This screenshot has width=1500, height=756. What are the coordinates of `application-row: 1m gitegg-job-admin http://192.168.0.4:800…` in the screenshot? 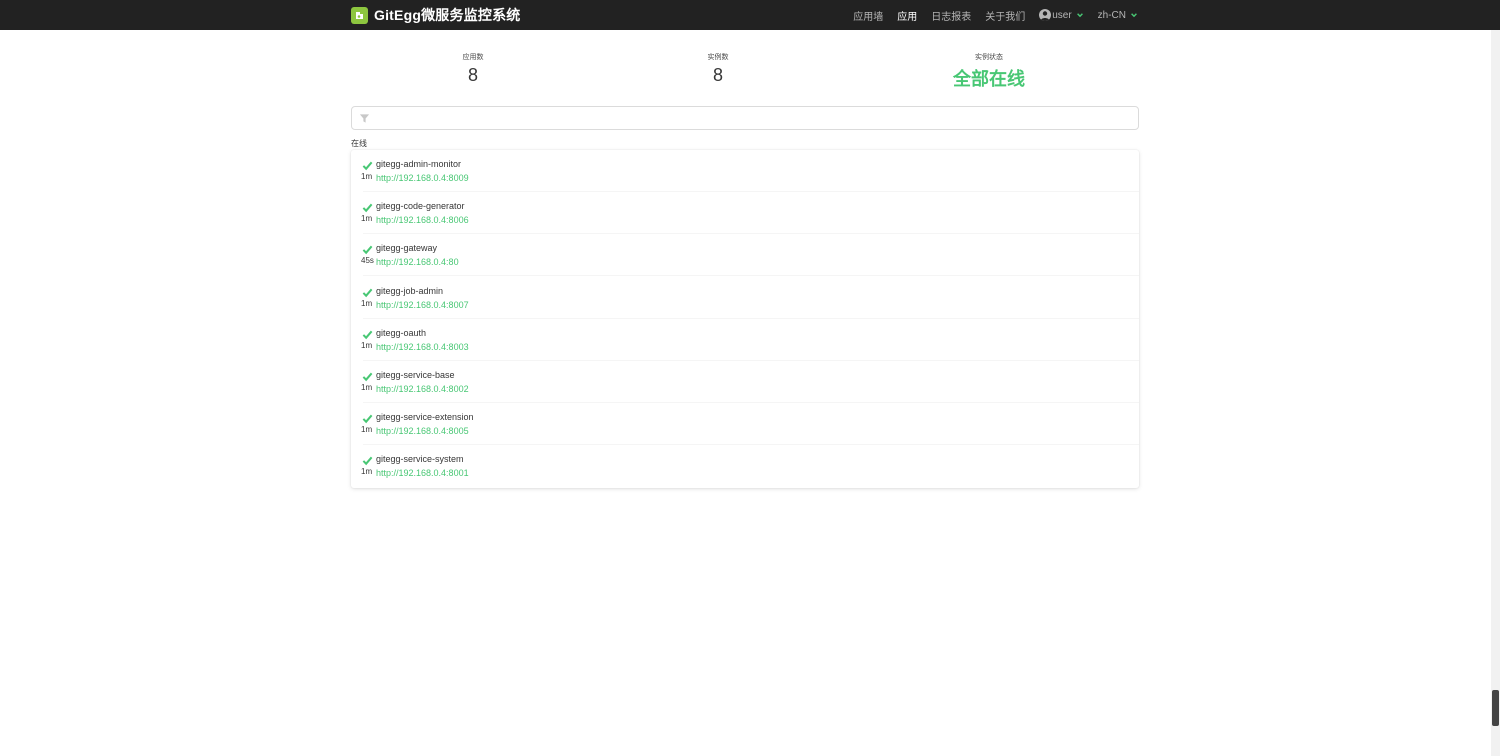 It's located at (745, 298).